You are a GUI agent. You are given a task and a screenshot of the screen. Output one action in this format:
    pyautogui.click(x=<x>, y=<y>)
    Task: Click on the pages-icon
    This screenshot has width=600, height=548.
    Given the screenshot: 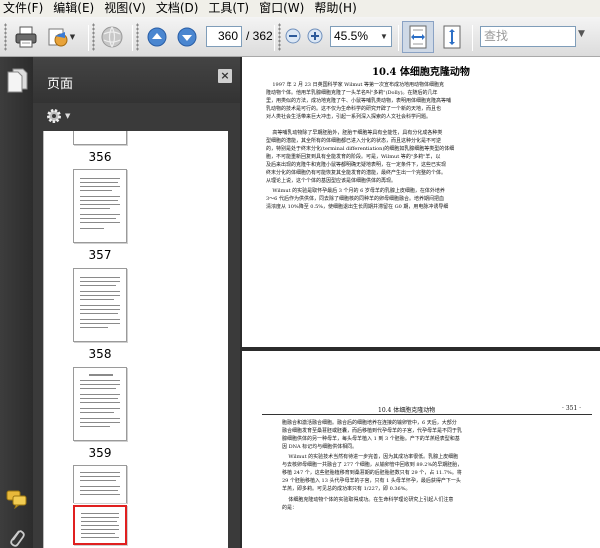 What is the action you would take?
    pyautogui.click(x=17, y=80)
    